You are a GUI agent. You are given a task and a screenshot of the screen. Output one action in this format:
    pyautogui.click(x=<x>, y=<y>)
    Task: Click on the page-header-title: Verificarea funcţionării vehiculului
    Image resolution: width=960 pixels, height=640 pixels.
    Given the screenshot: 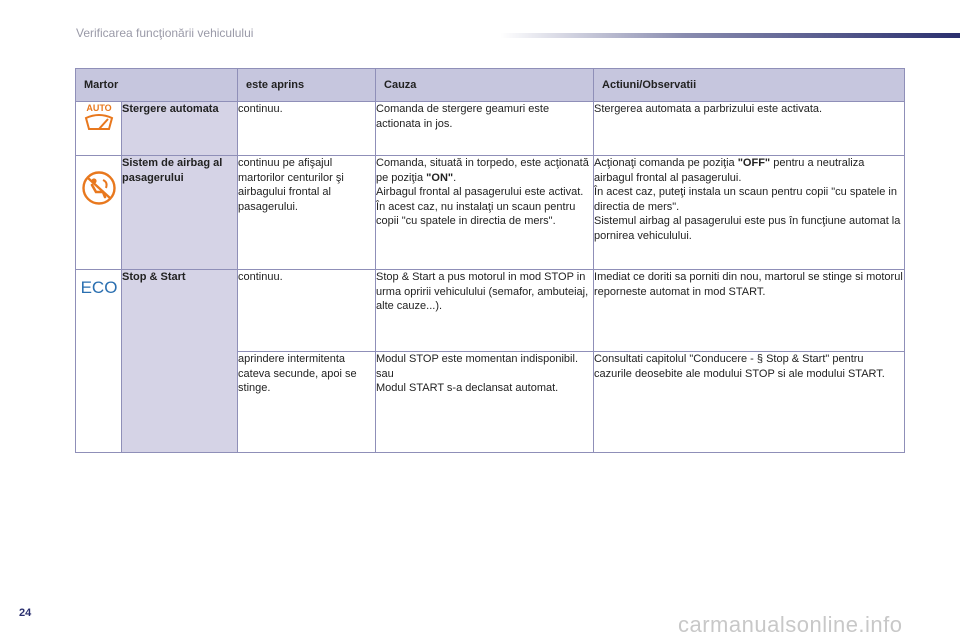 What is the action you would take?
    pyautogui.click(x=165, y=33)
    